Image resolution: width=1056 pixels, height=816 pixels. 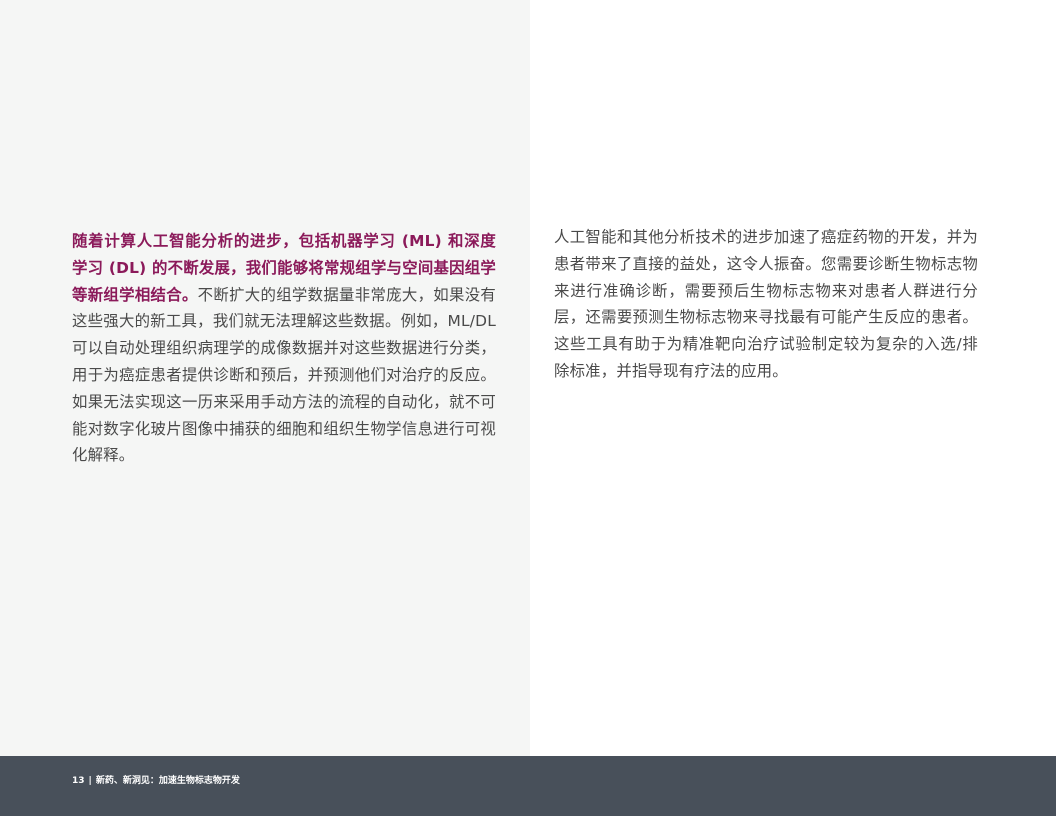 What do you see at coordinates (167, 781) in the screenshot?
I see `document-title: 新药、新洞见：加速生物标志物开发` at bounding box center [167, 781].